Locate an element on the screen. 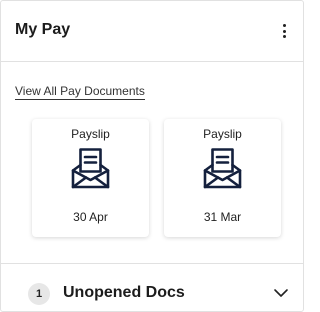 The height and width of the screenshot is (312, 320). view-all-pay-documents-link: View All Pay Documents is located at coordinates (80, 92).